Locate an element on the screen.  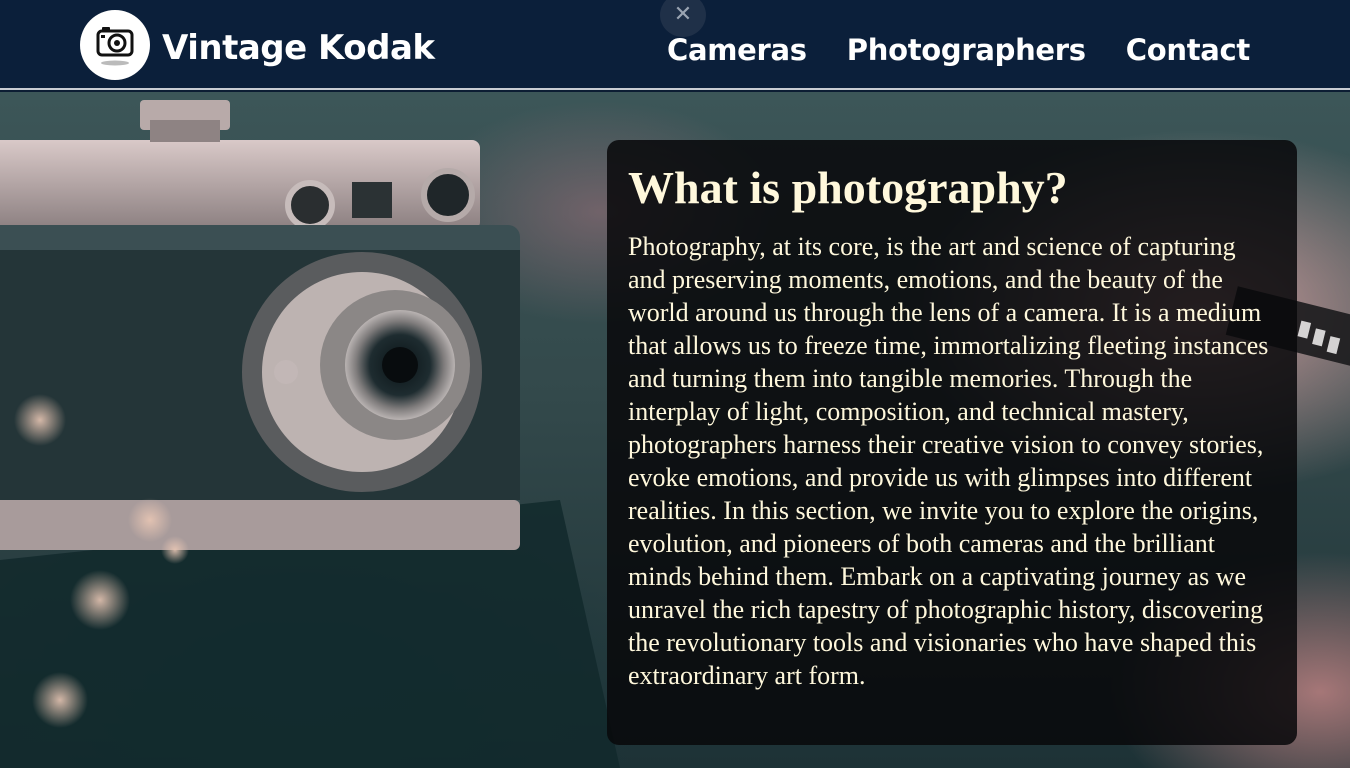
section-heading: What is photography? is located at coordinates (848, 187).